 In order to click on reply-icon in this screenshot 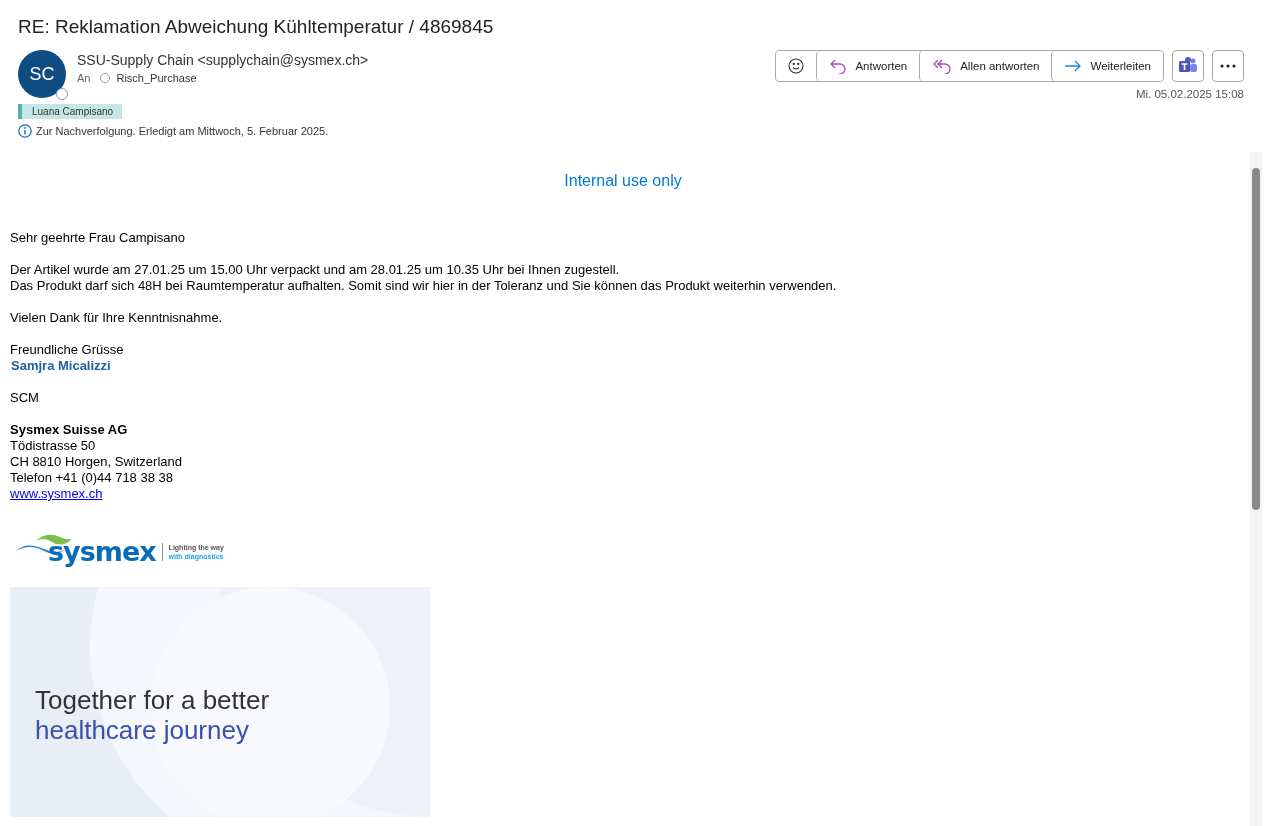, I will do `click(838, 66)`.